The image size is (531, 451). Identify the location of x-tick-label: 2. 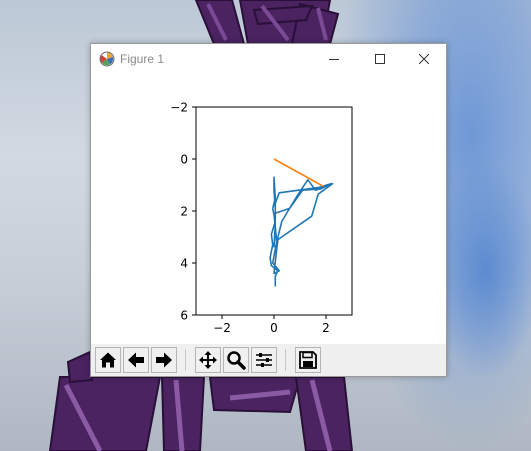
(326, 328).